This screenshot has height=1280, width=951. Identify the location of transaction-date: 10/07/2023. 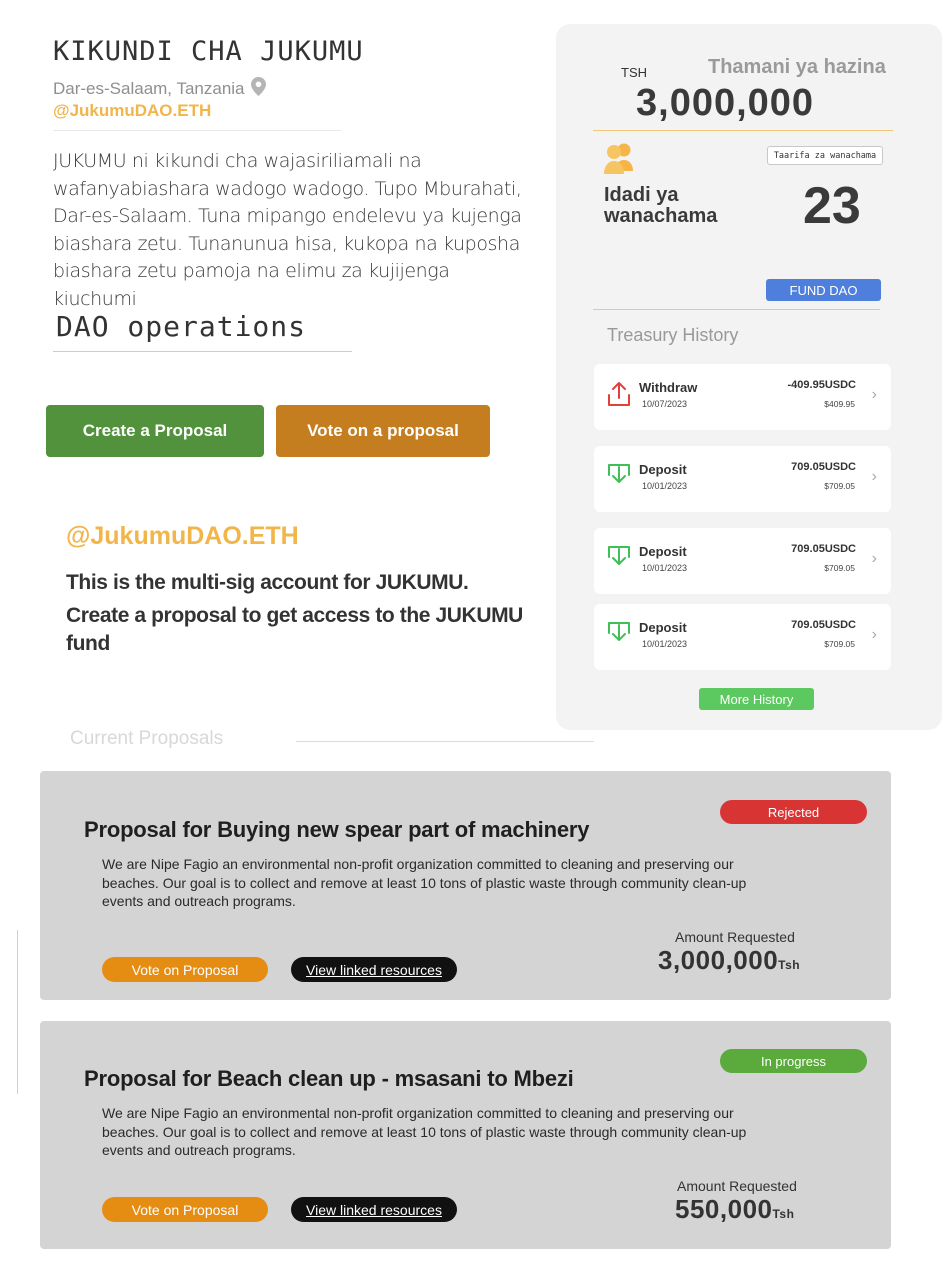
(665, 404).